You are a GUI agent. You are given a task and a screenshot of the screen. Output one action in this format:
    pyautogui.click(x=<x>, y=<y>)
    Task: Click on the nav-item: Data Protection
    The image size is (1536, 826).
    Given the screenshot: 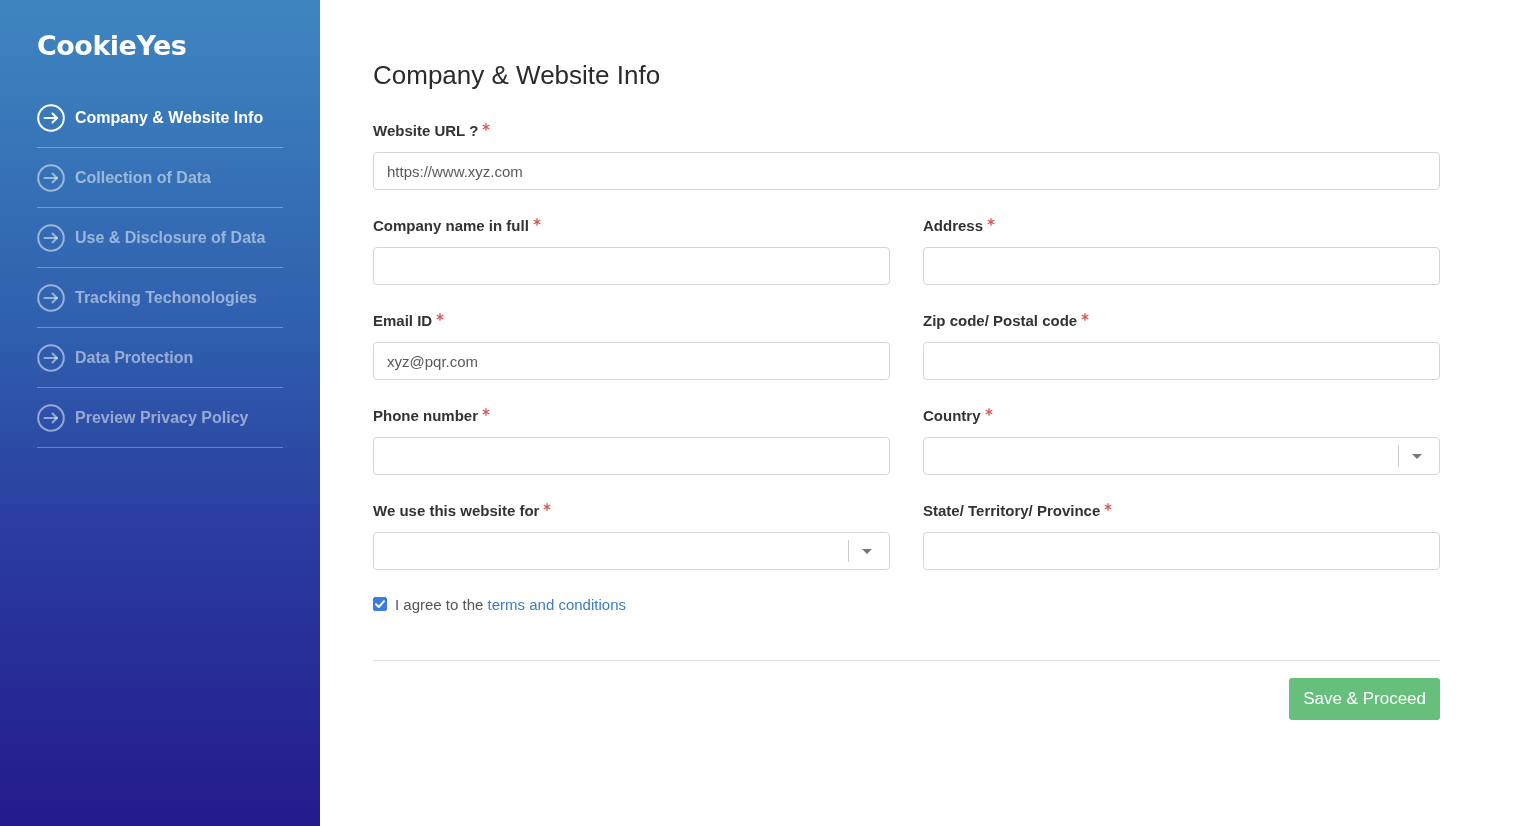 What is the action you would take?
    pyautogui.click(x=160, y=358)
    